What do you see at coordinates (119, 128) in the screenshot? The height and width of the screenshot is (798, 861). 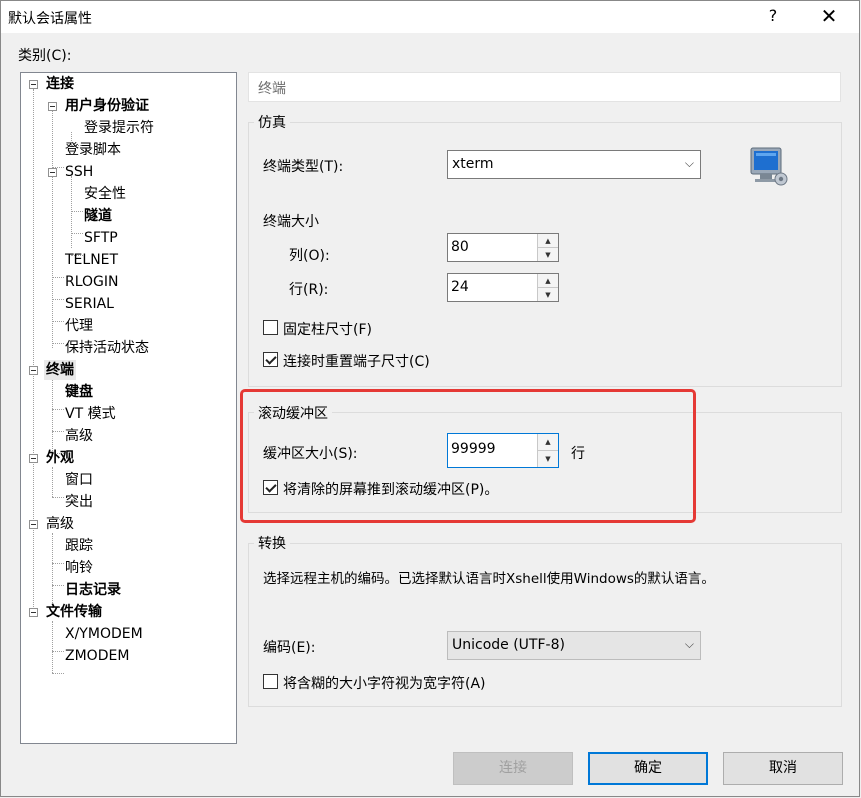 I see `tree-item-login-prompt: 登录提示符` at bounding box center [119, 128].